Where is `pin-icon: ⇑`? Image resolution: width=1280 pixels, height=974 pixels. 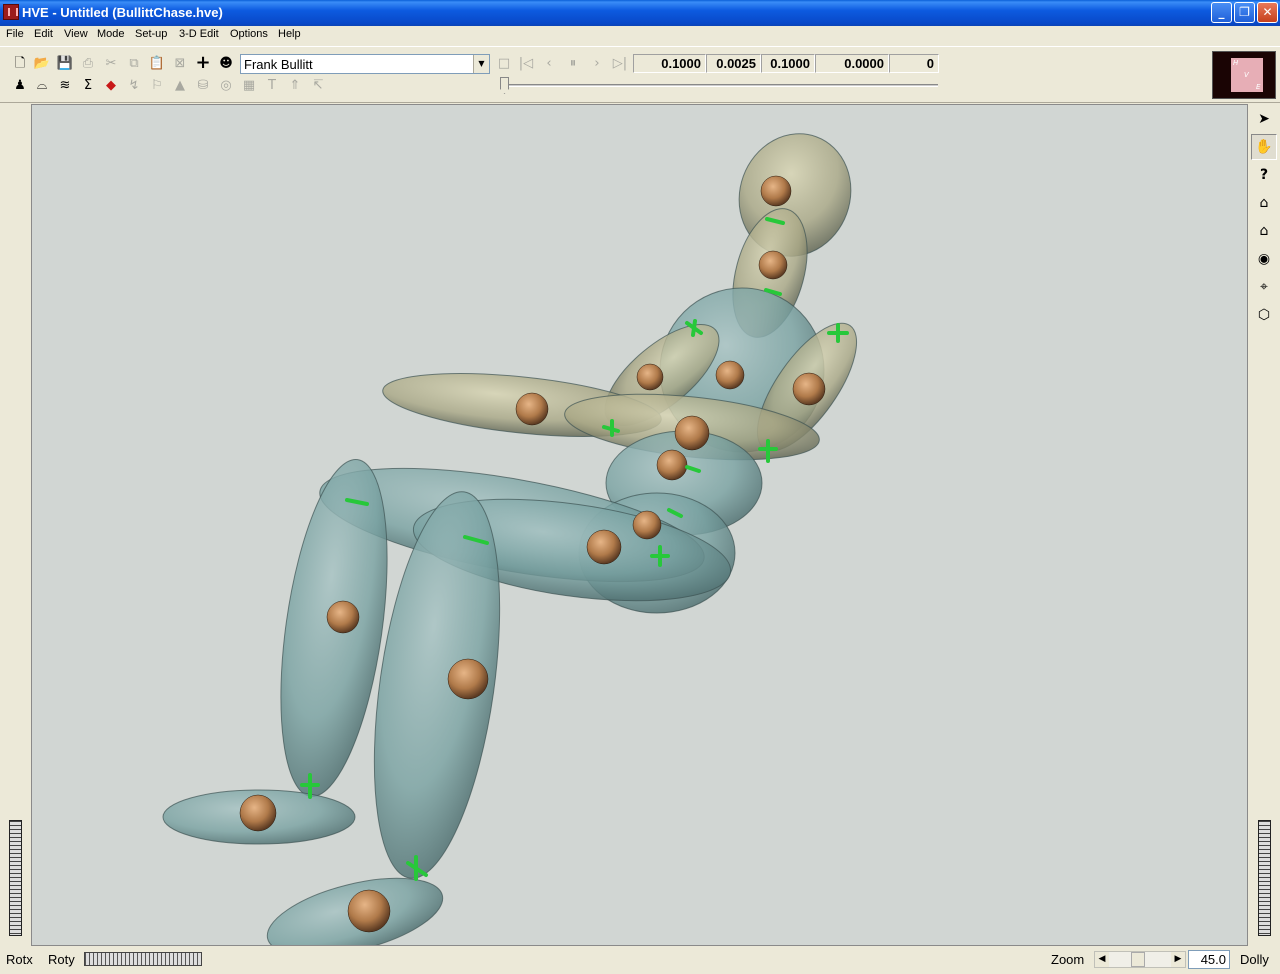 pin-icon: ⇑ is located at coordinates (295, 85).